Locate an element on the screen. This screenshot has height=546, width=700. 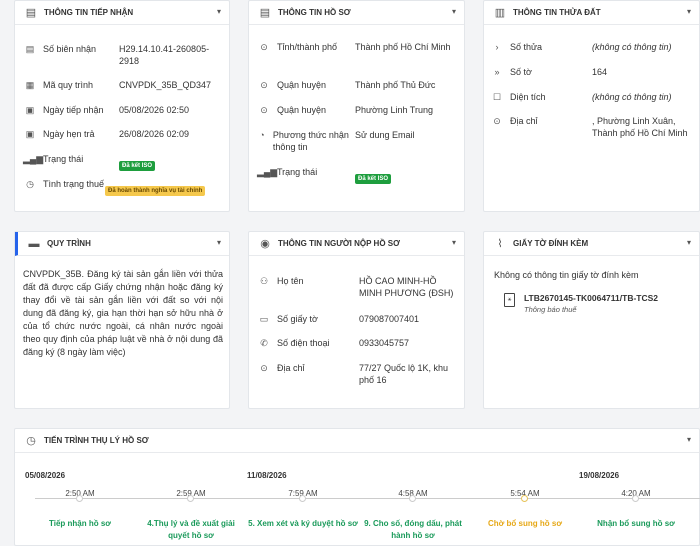
row-so-to: » Số tờ is located at coordinates (510, 72).